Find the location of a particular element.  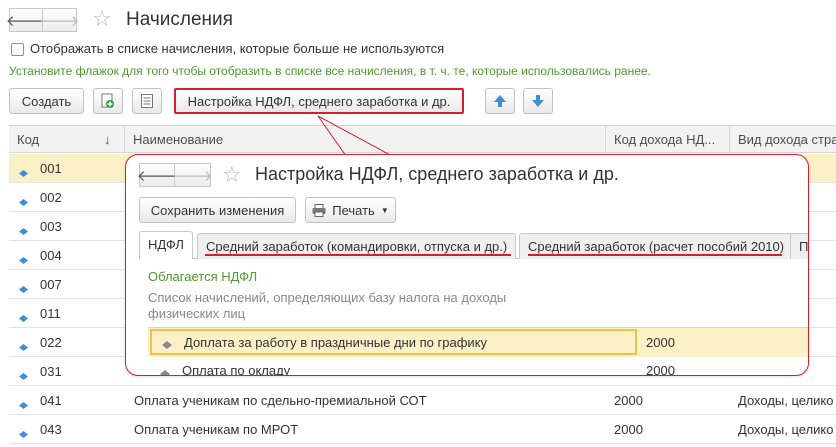

dropdown-arrow-icon: ▼ is located at coordinates (384, 210).